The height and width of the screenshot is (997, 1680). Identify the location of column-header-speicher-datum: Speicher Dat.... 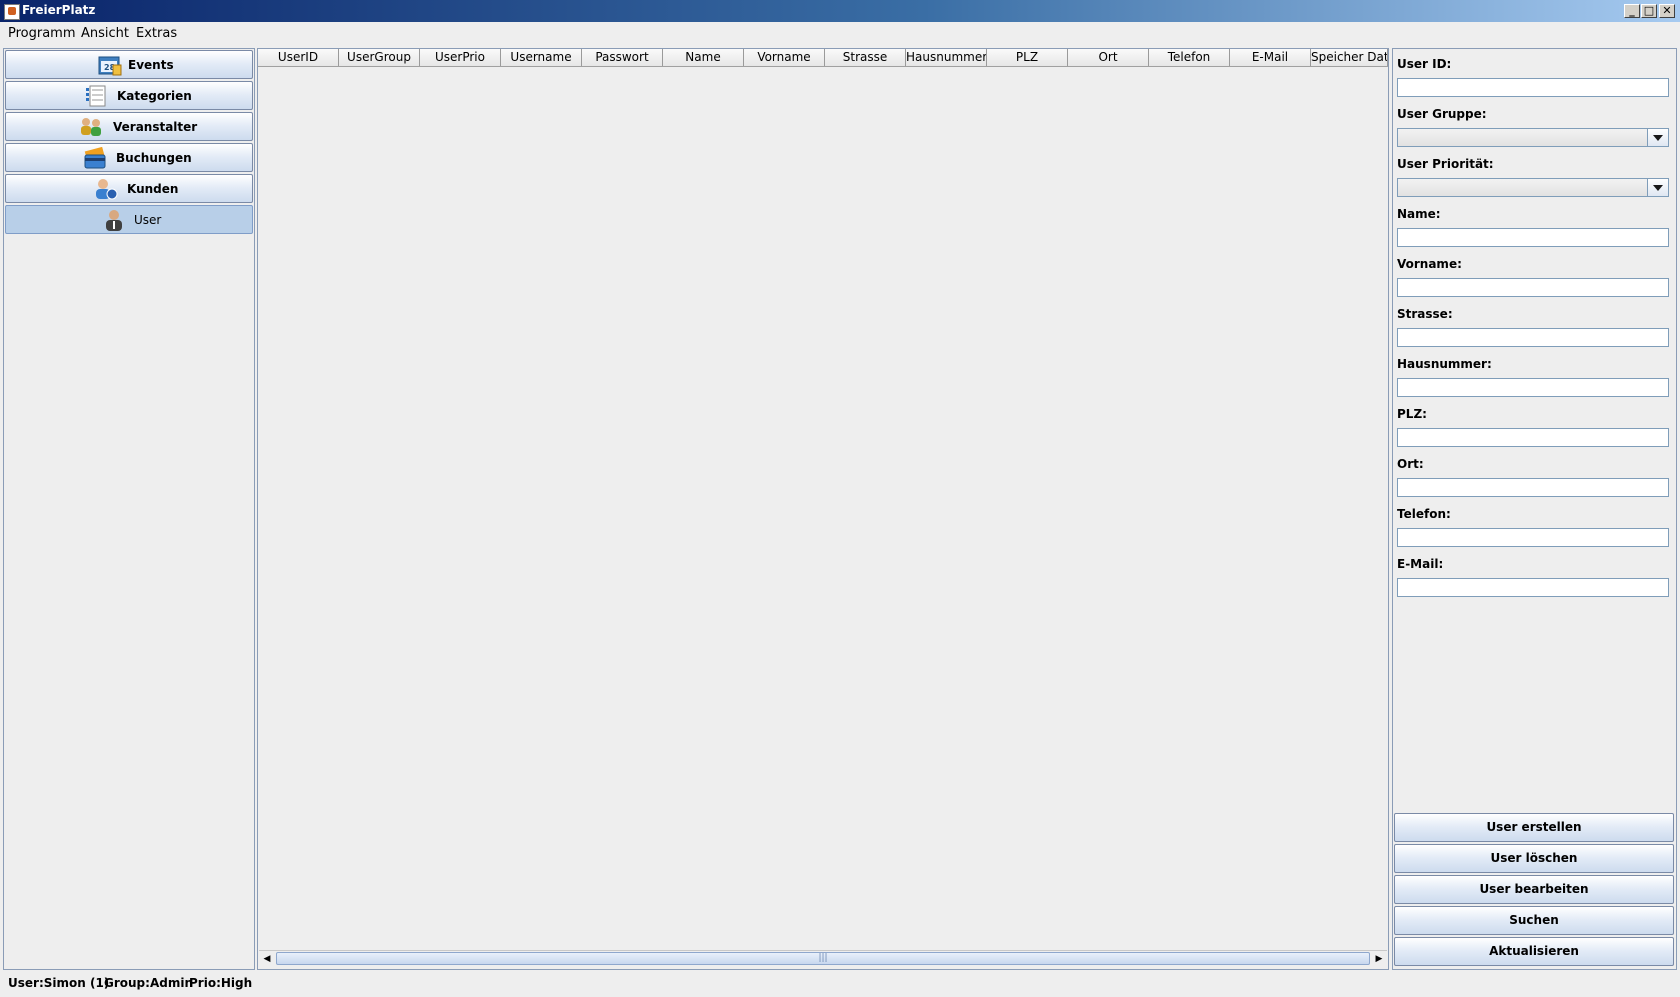
(1349, 57).